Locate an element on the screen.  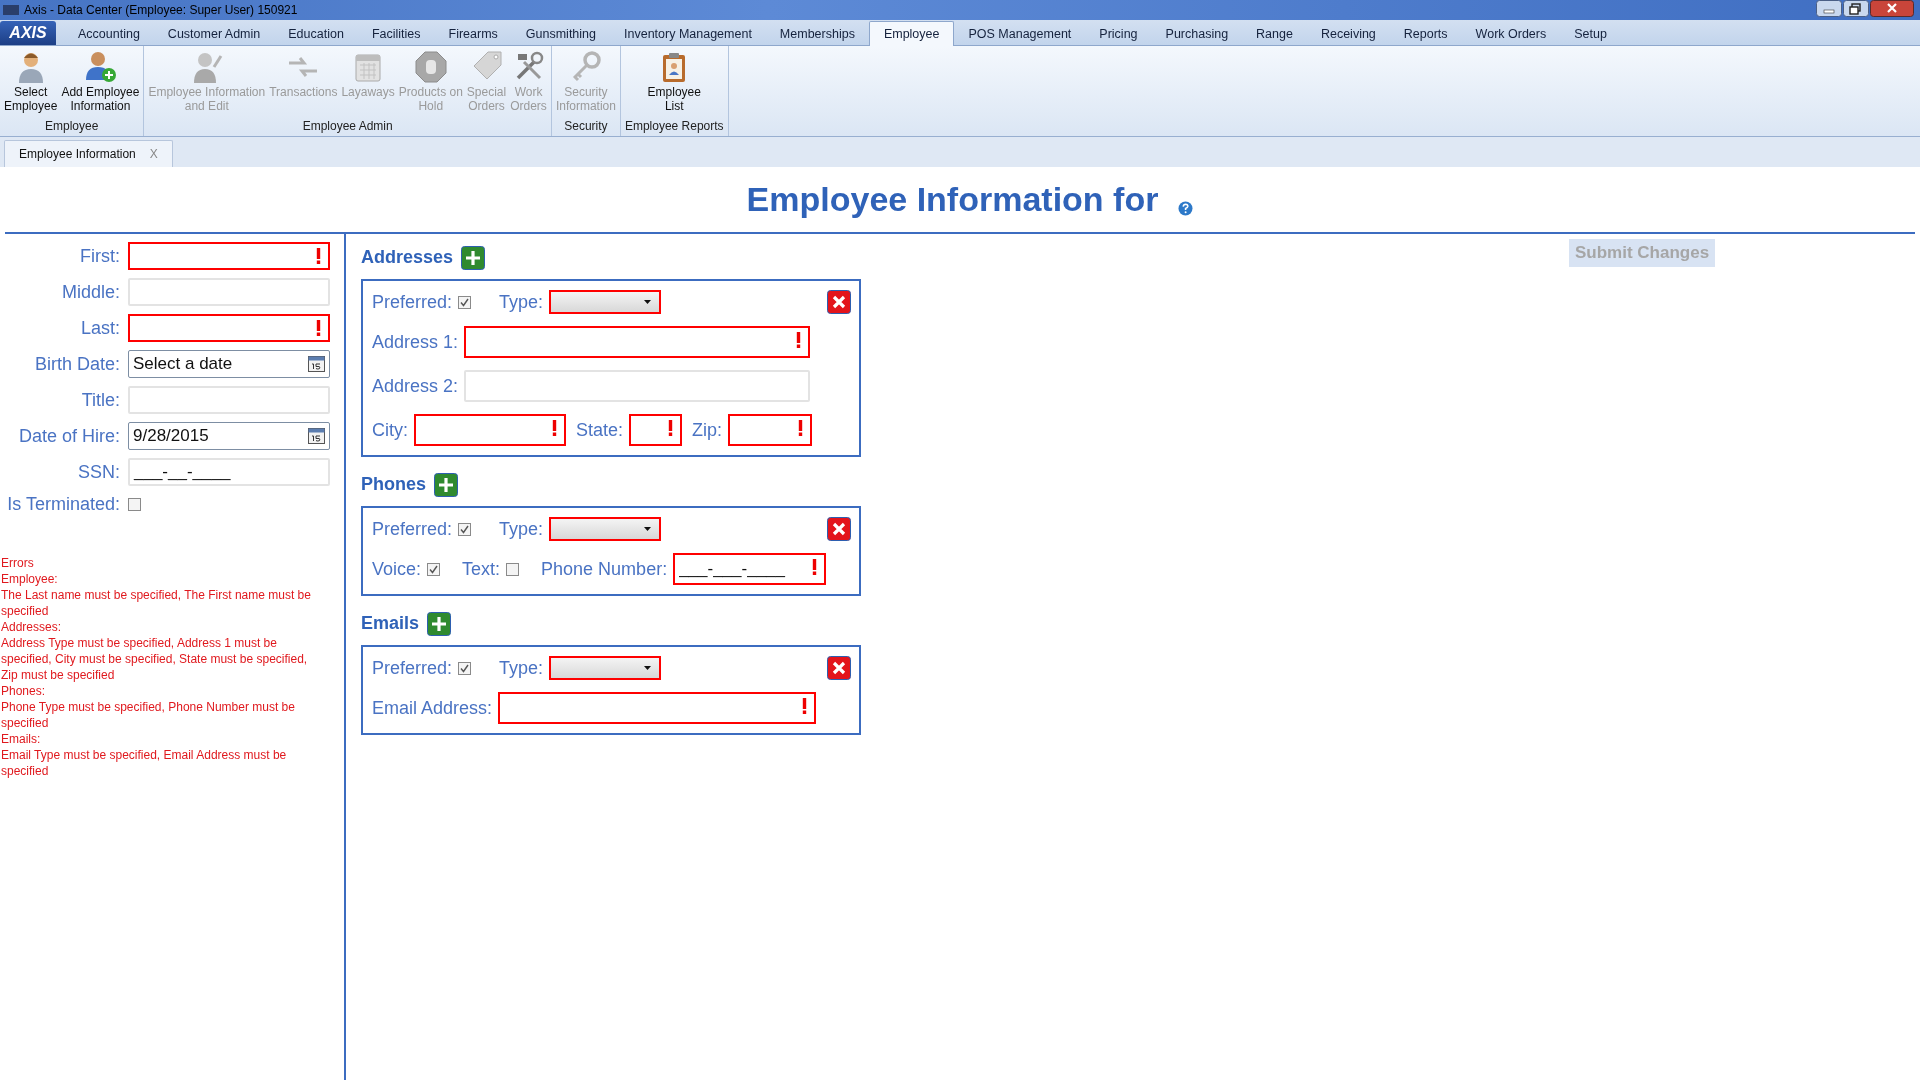
menu-tab: POS Management is located at coordinates (1020, 34).